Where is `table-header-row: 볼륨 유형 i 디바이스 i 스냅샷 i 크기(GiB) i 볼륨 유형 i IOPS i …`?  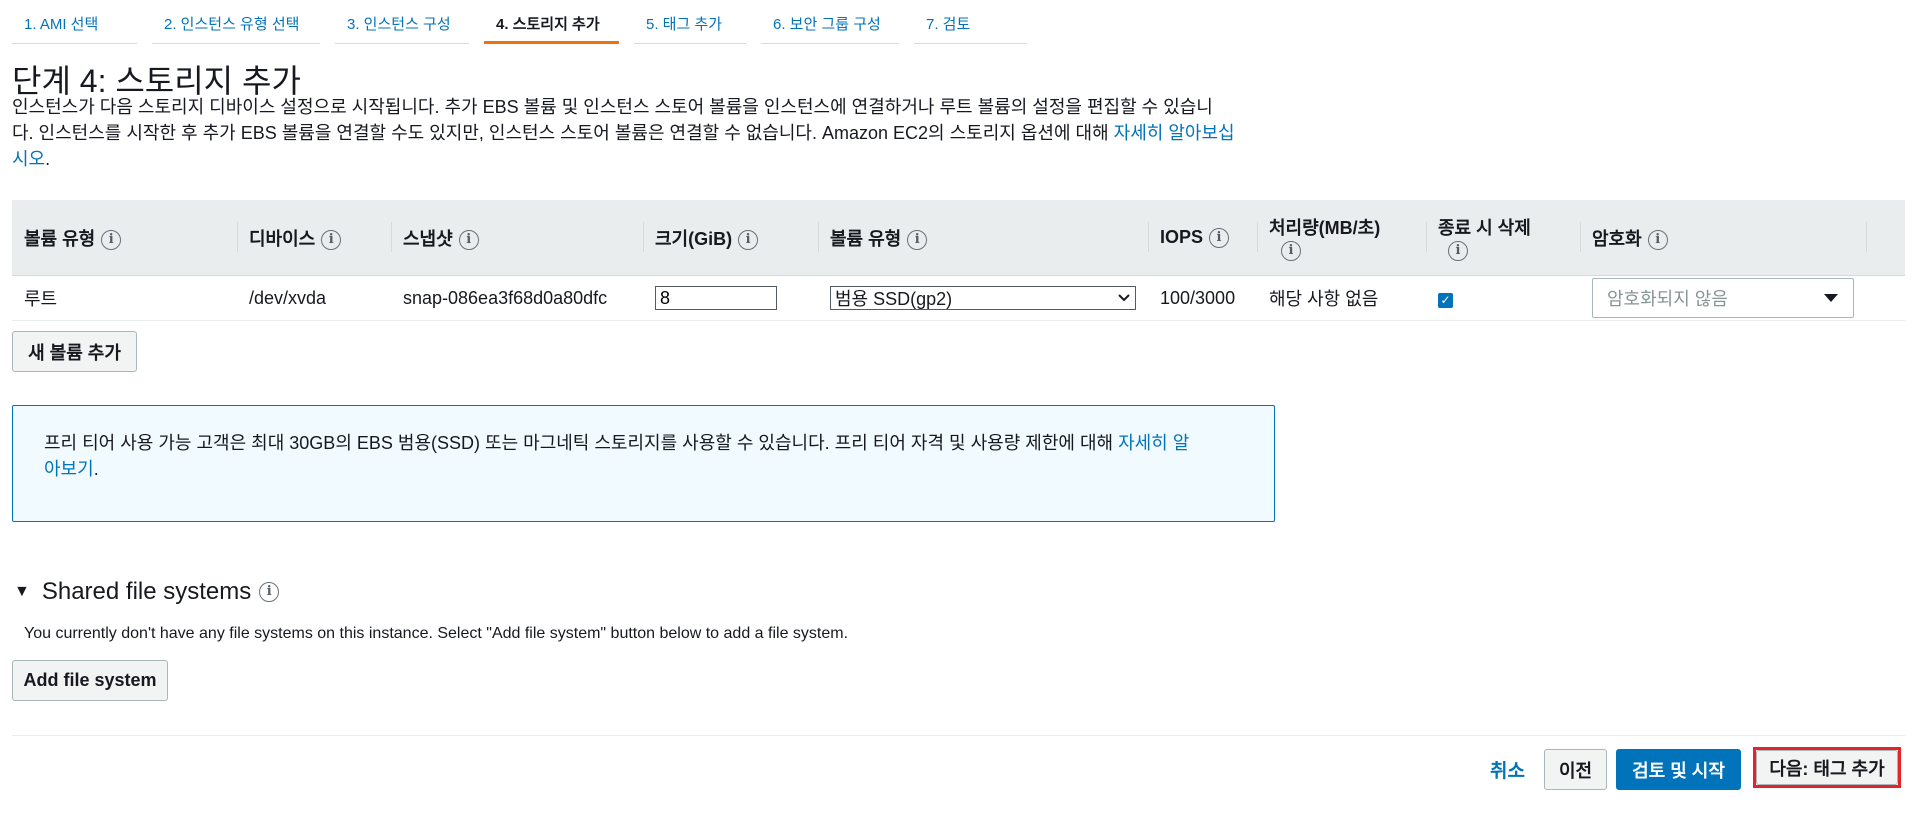 table-header-row: 볼륨 유형 i 디바이스 i 스냅샷 i 크기(GiB) i 볼륨 유형 i IOPS i … is located at coordinates (958, 238).